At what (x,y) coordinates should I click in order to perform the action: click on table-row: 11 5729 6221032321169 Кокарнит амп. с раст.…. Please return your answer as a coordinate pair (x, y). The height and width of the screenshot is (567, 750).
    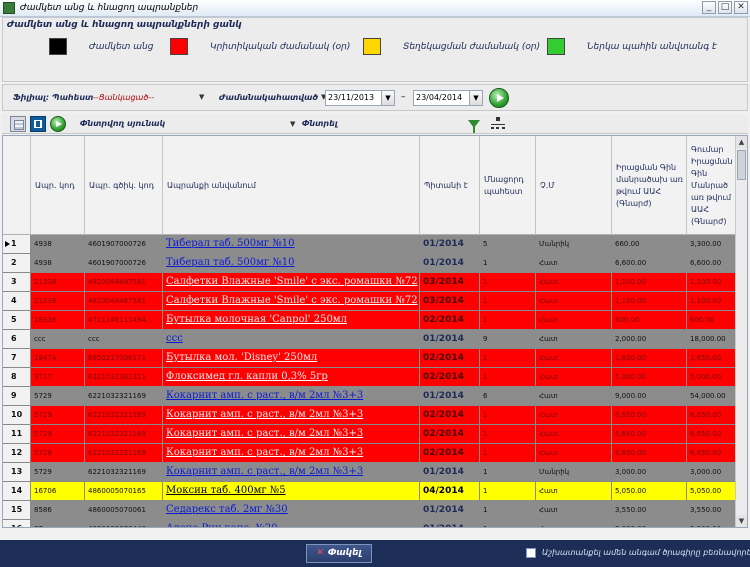
    Looking at the image, I should click on (370, 434).